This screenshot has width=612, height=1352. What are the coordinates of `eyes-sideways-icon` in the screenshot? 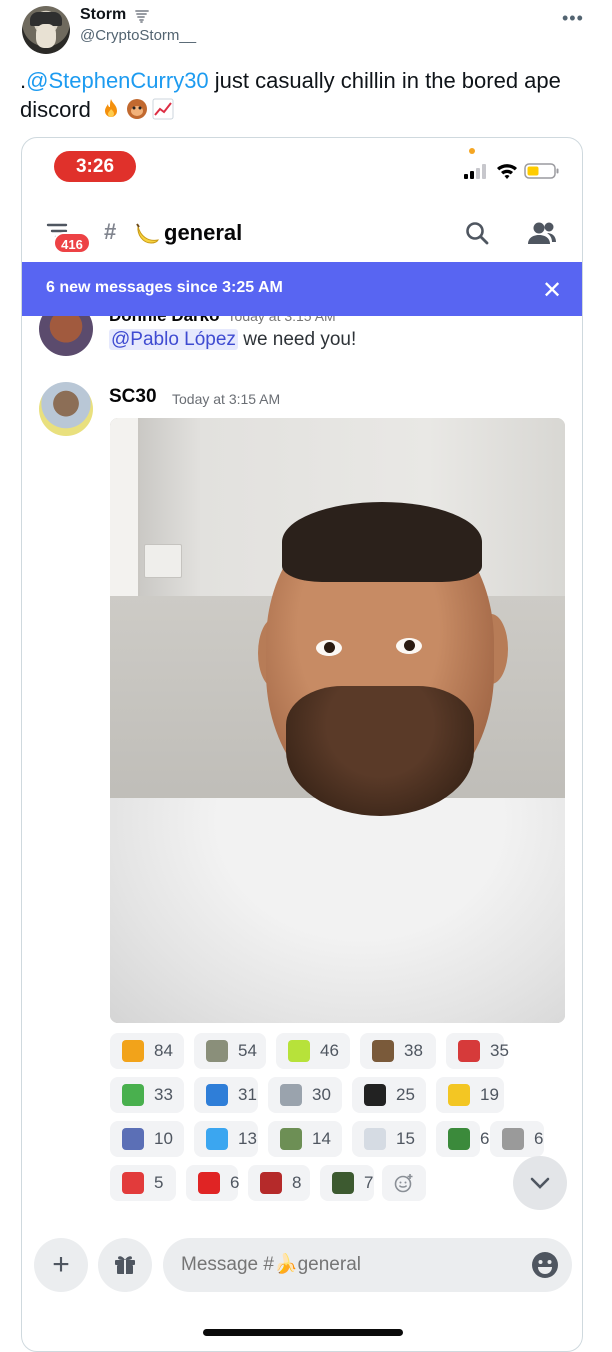 It's located at (291, 1095).